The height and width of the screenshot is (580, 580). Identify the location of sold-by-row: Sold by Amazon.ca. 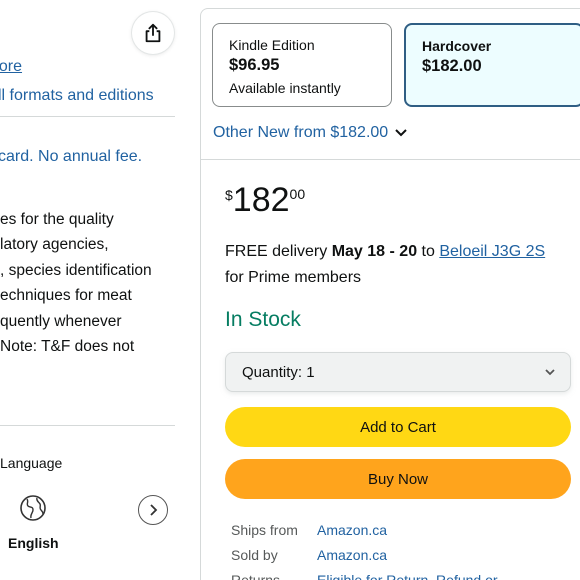
(309, 555).